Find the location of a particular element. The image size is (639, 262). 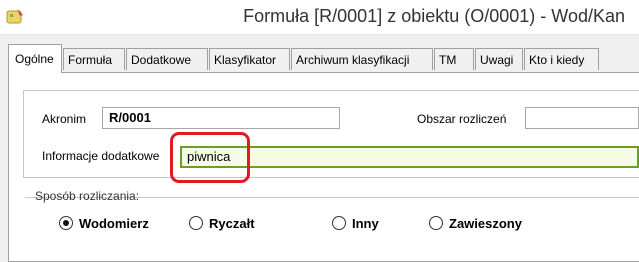

informacje-dodatkowe-field: piwnica is located at coordinates (409, 157).